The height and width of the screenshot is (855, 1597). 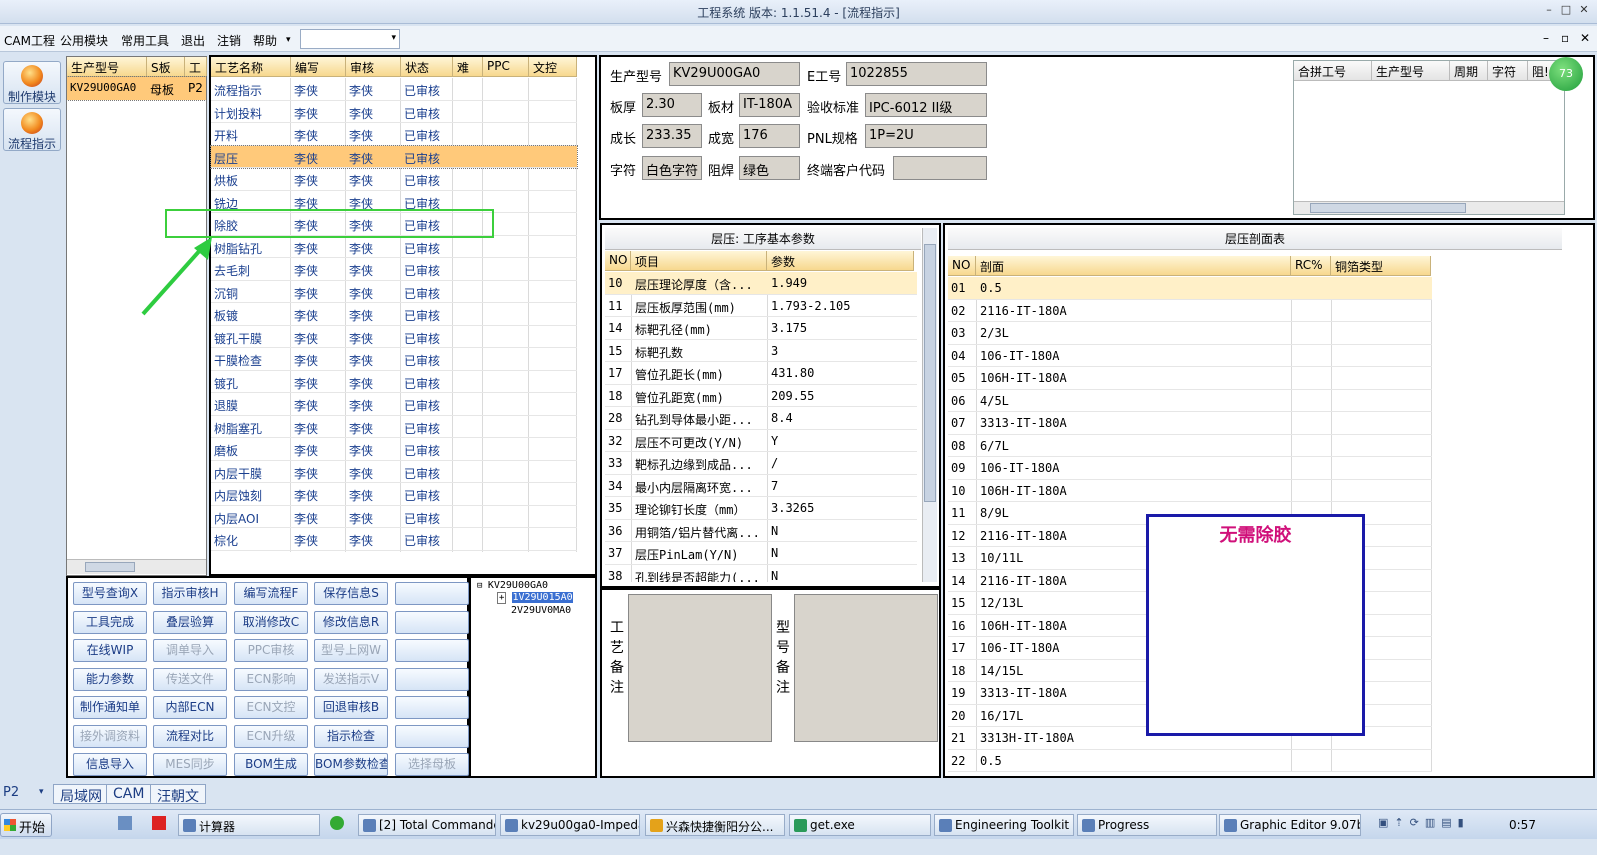 What do you see at coordinates (468, 67) in the screenshot?
I see `col-header-difficulty: 难` at bounding box center [468, 67].